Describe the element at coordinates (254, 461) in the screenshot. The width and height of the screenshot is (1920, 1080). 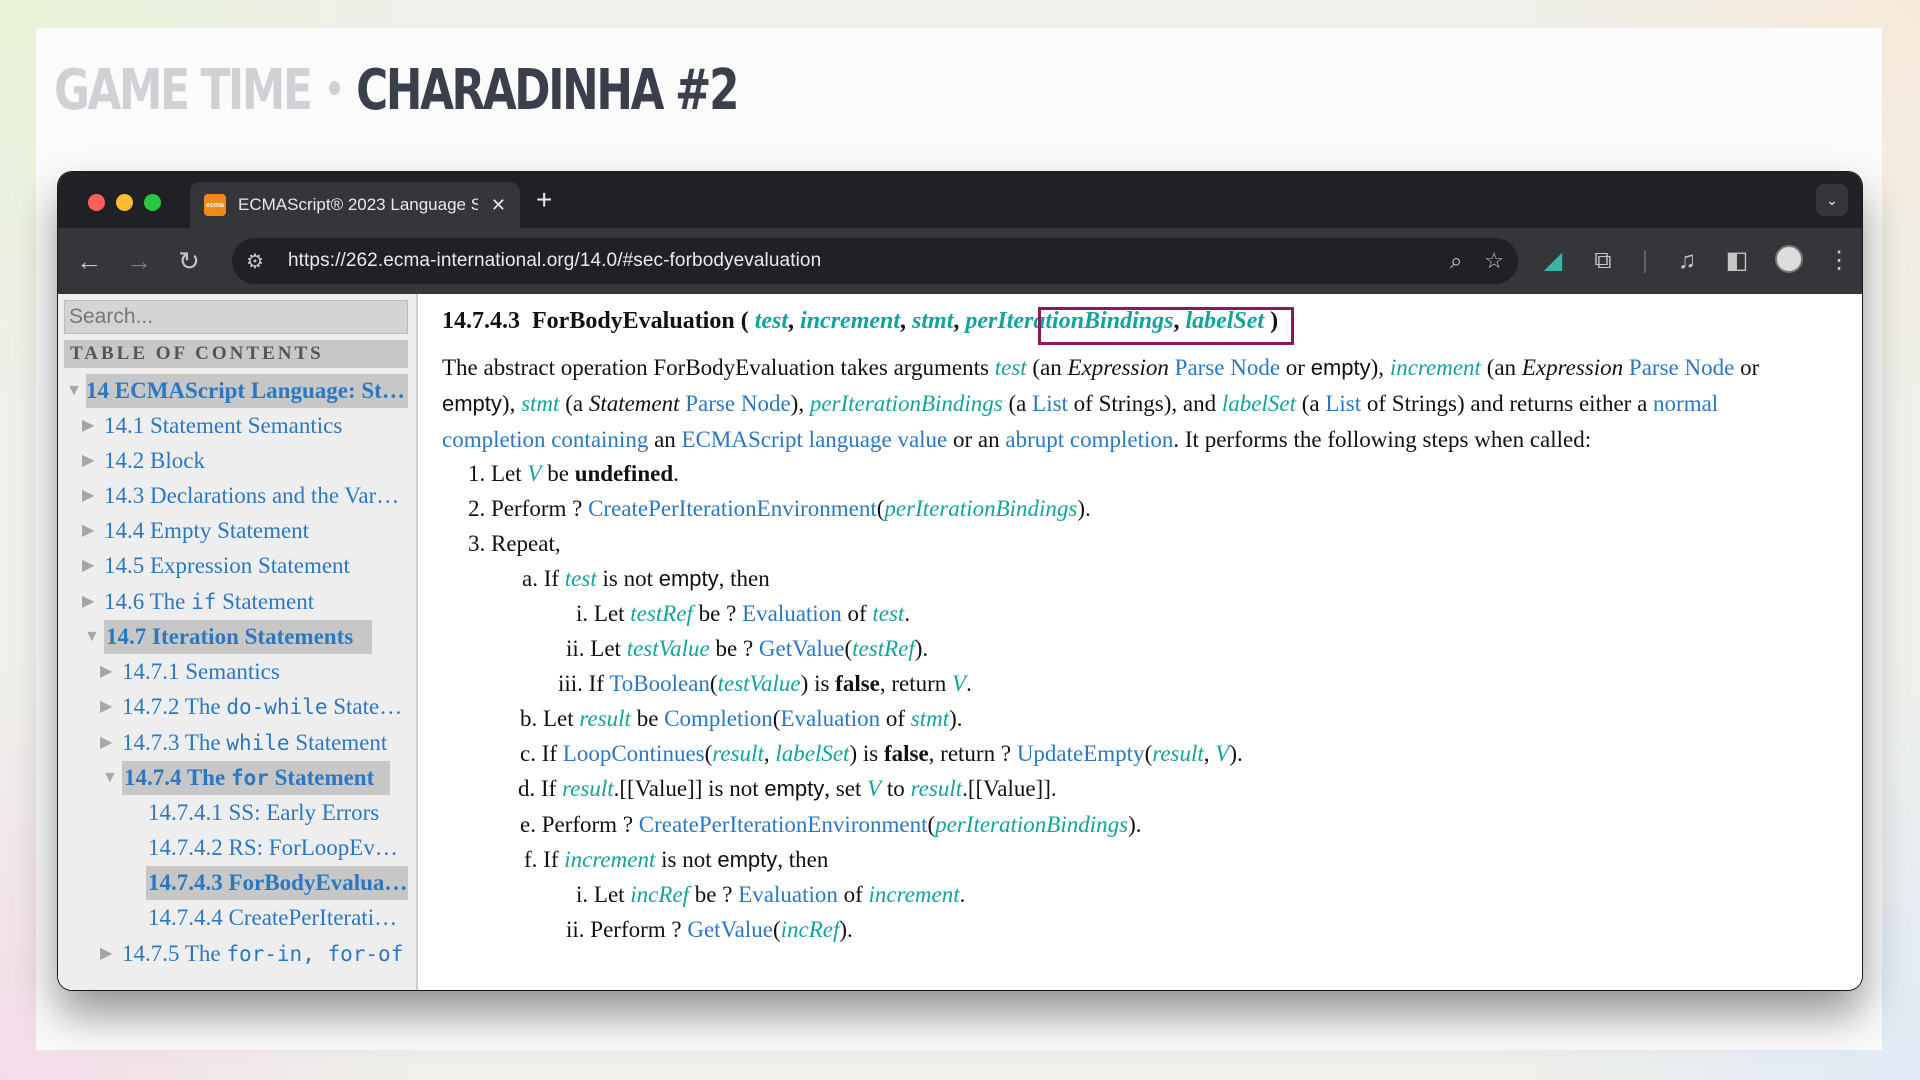
I see `toc-item-14-2: 14.2 Block` at that location.